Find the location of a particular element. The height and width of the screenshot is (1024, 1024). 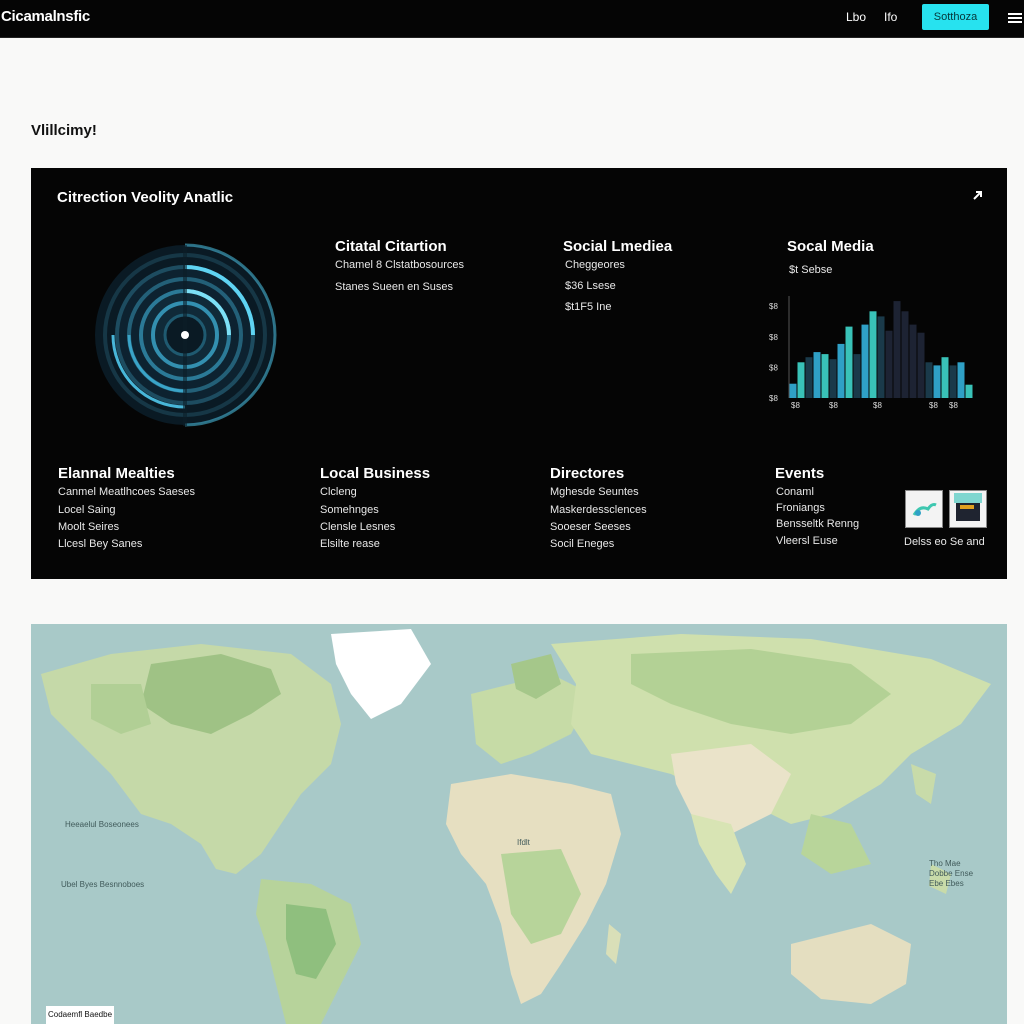

page-heading: Vlillcimy! is located at coordinates (64, 130).